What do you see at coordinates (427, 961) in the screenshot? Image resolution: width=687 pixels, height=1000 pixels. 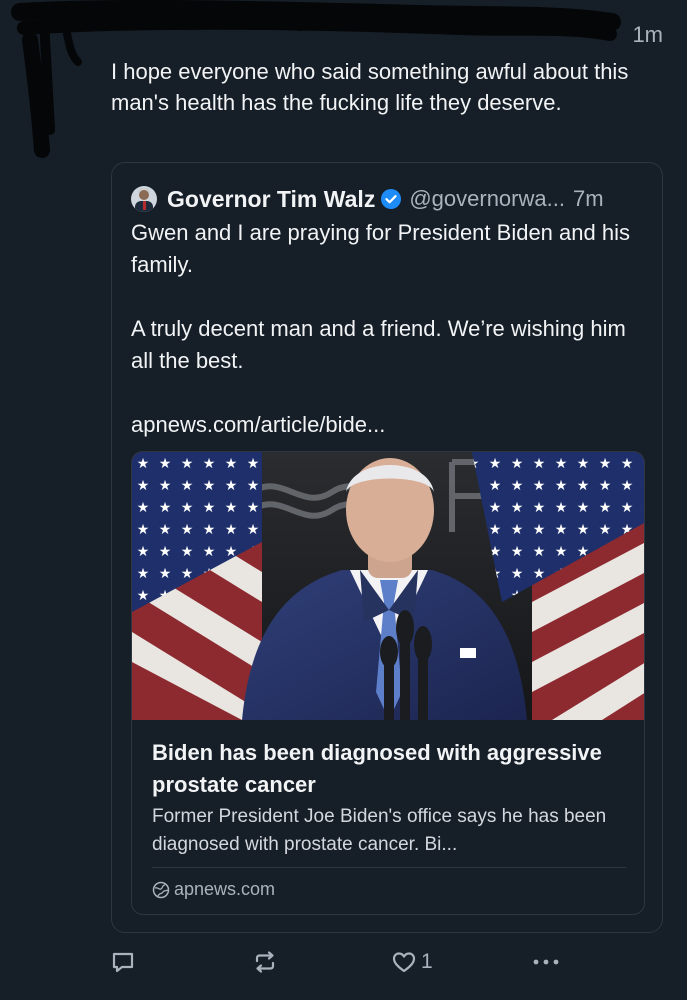 I see `like-count: 1` at bounding box center [427, 961].